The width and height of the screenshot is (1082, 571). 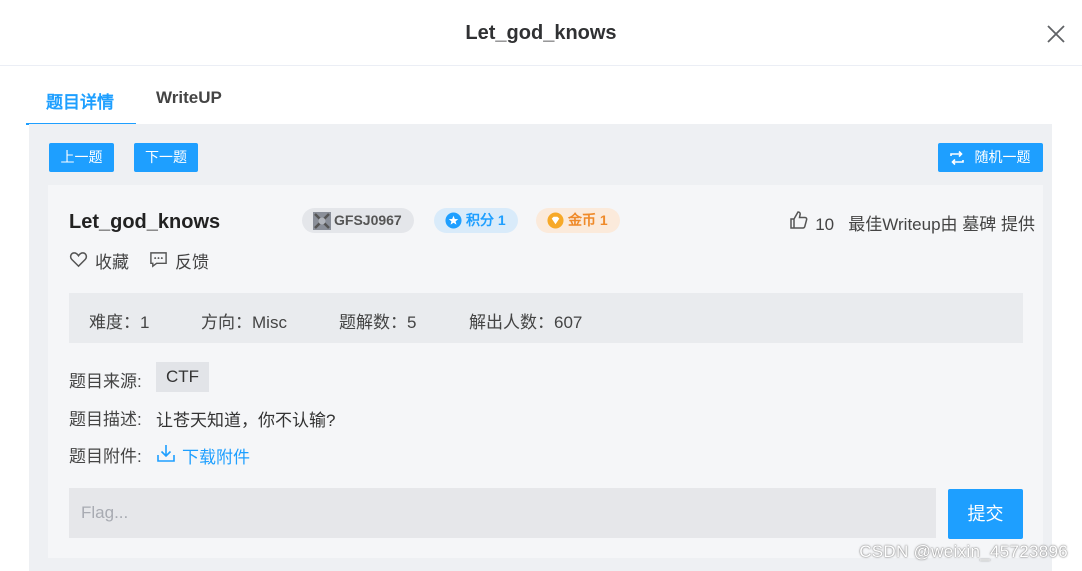 What do you see at coordinates (486, 220) in the screenshot?
I see `score-label: 积分 1` at bounding box center [486, 220].